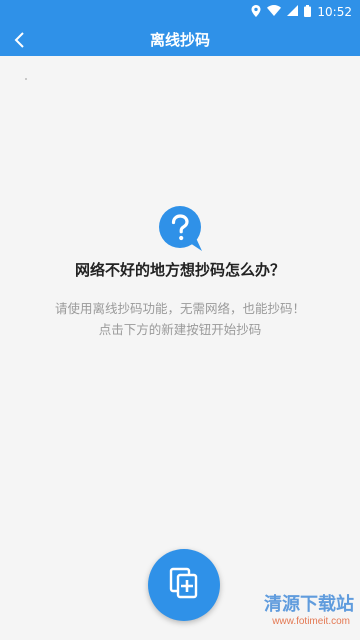 The height and width of the screenshot is (640, 360). I want to click on empty-state-description-2: 点击下方的新建按钮开始抄码, so click(180, 329).